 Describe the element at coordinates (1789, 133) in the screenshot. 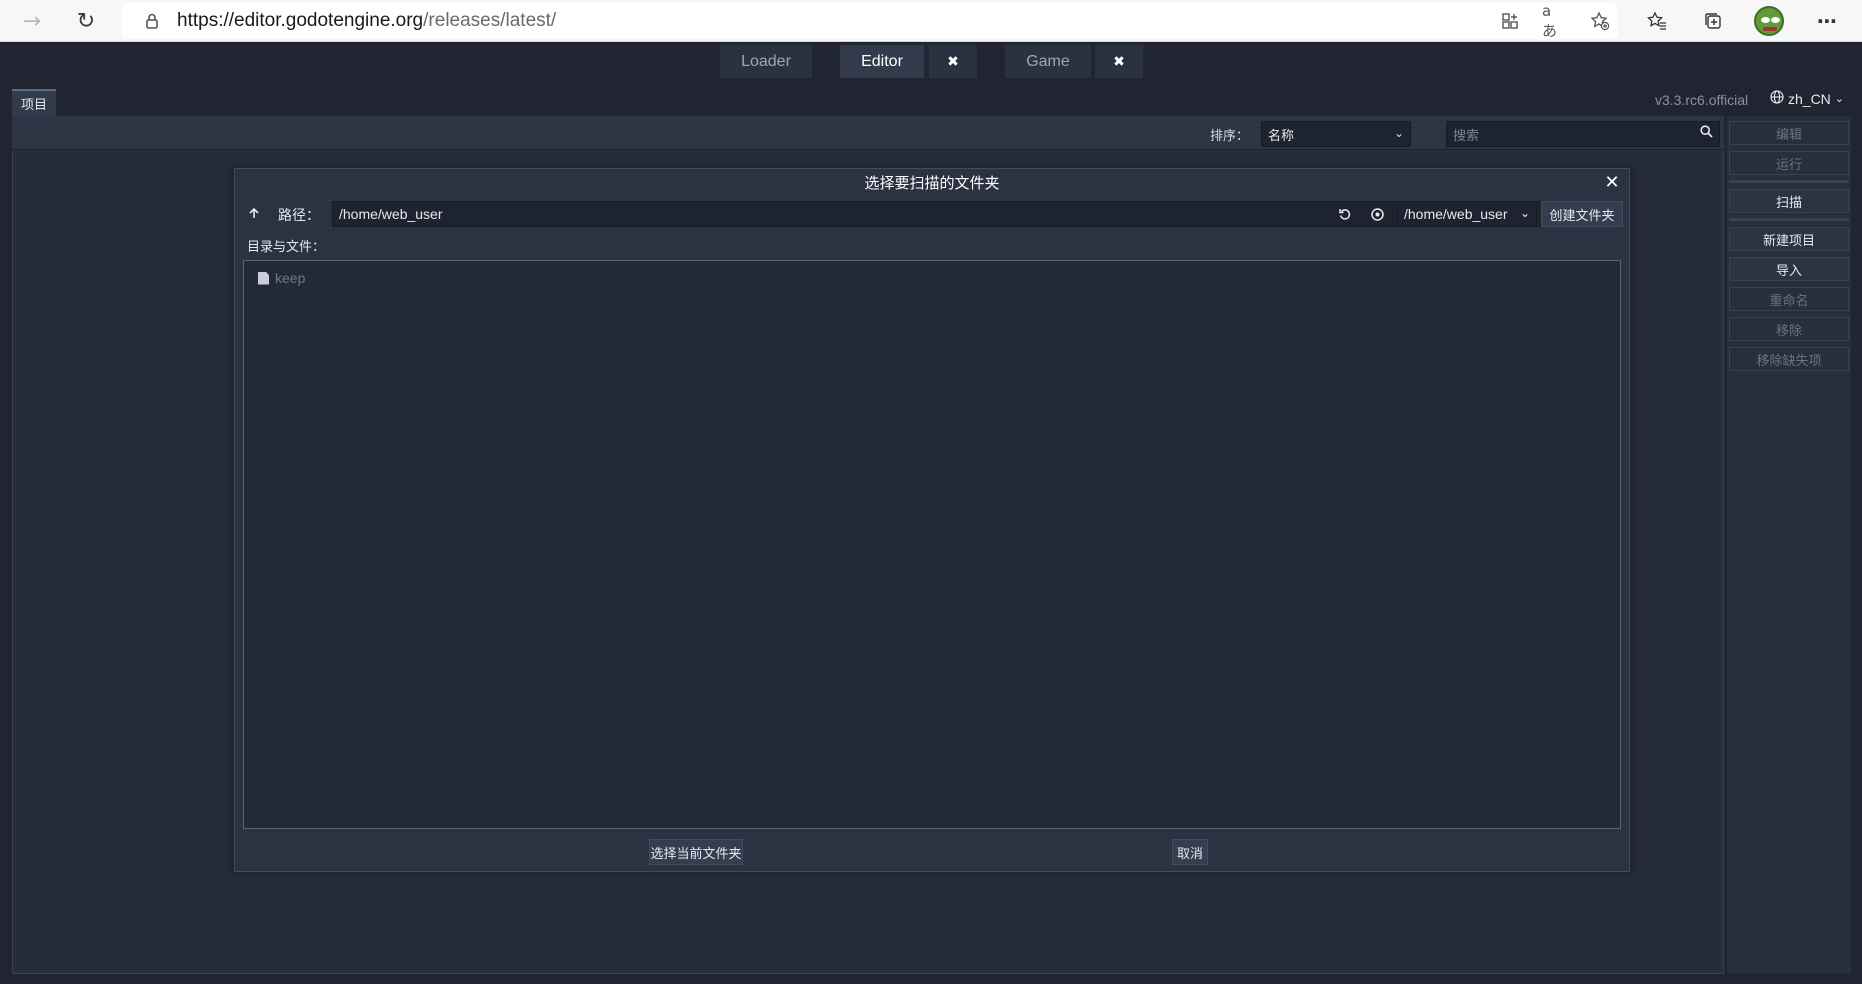

I see `edit-button: 编辑` at that location.